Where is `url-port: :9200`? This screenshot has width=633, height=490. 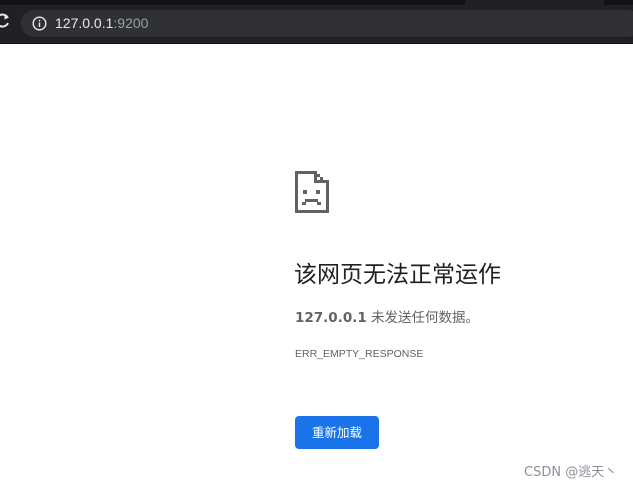
url-port: :9200 is located at coordinates (131, 23).